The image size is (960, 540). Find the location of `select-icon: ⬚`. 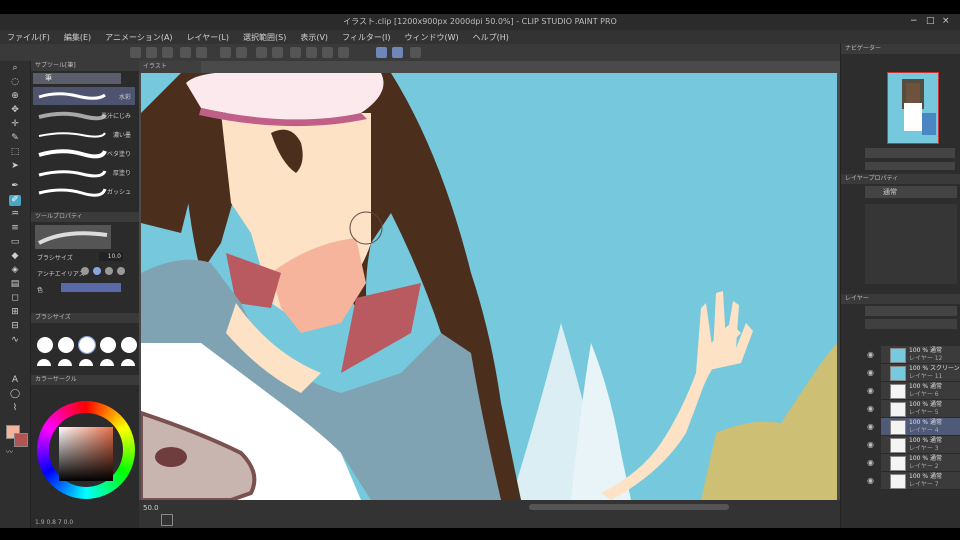

select-icon: ⬚ is located at coordinates (15, 152).